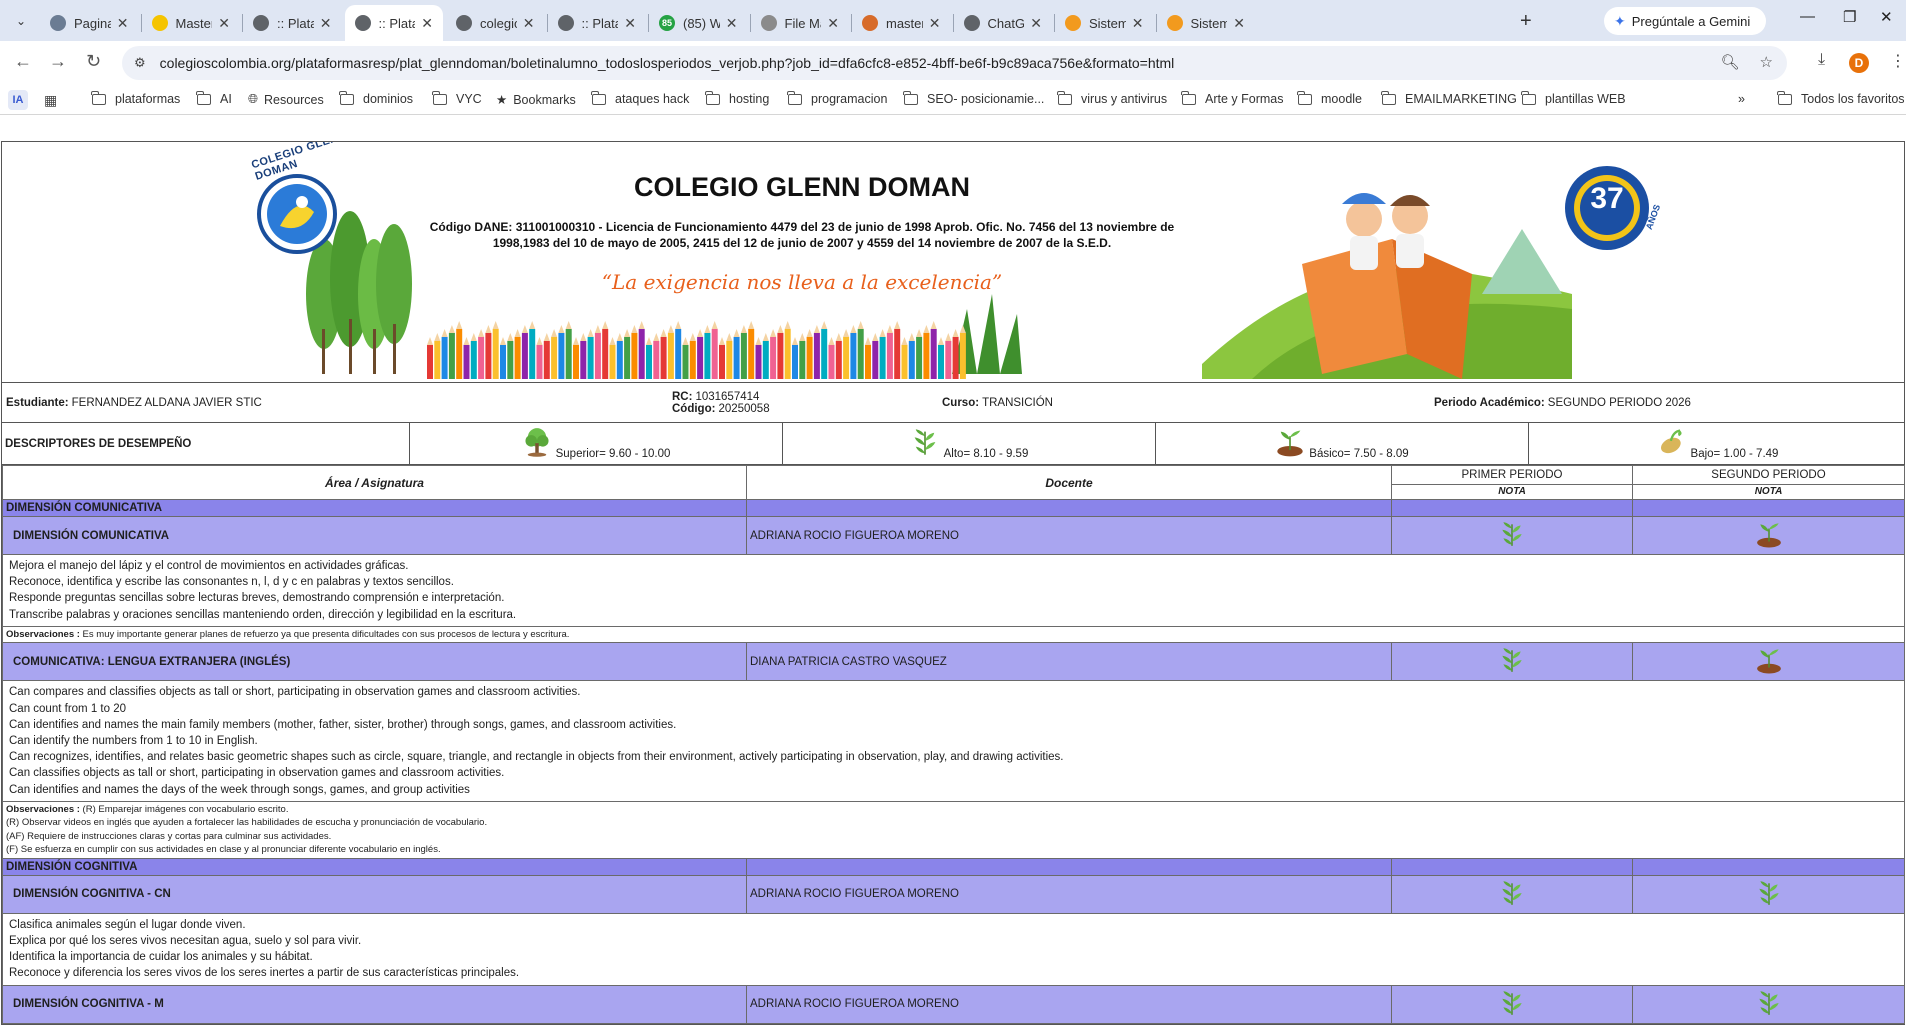  I want to click on bookmark-folder: AI, so click(214, 98).